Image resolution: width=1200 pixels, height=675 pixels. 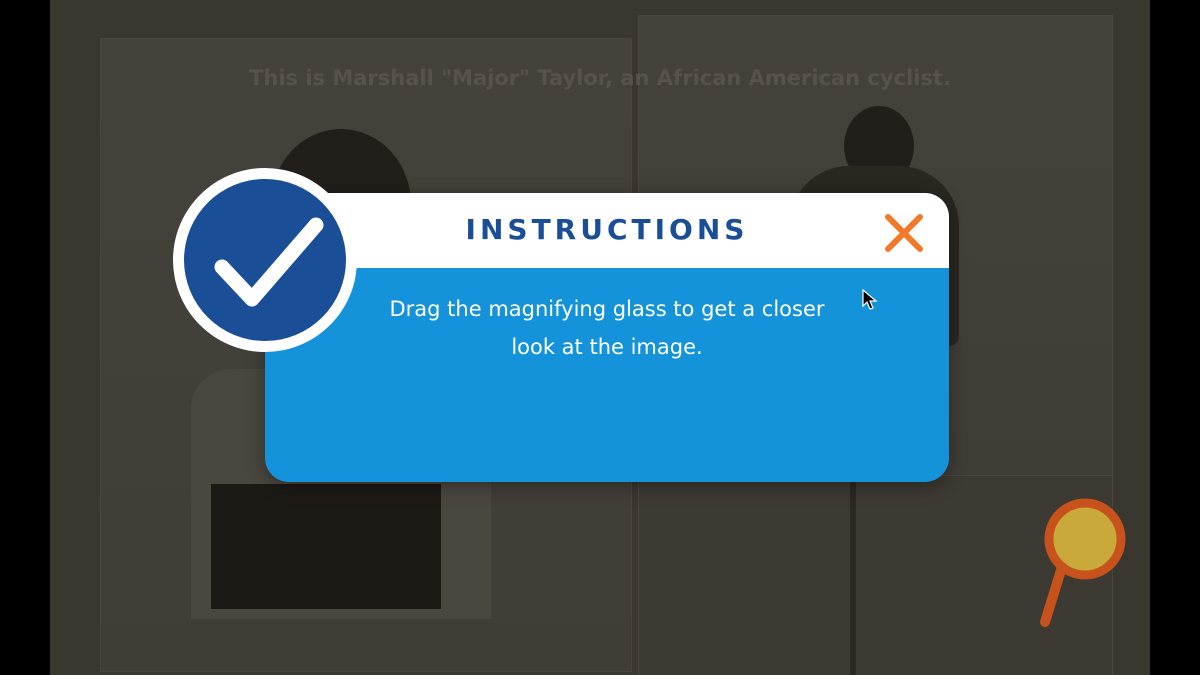 What do you see at coordinates (904, 233) in the screenshot?
I see `close-icon` at bounding box center [904, 233].